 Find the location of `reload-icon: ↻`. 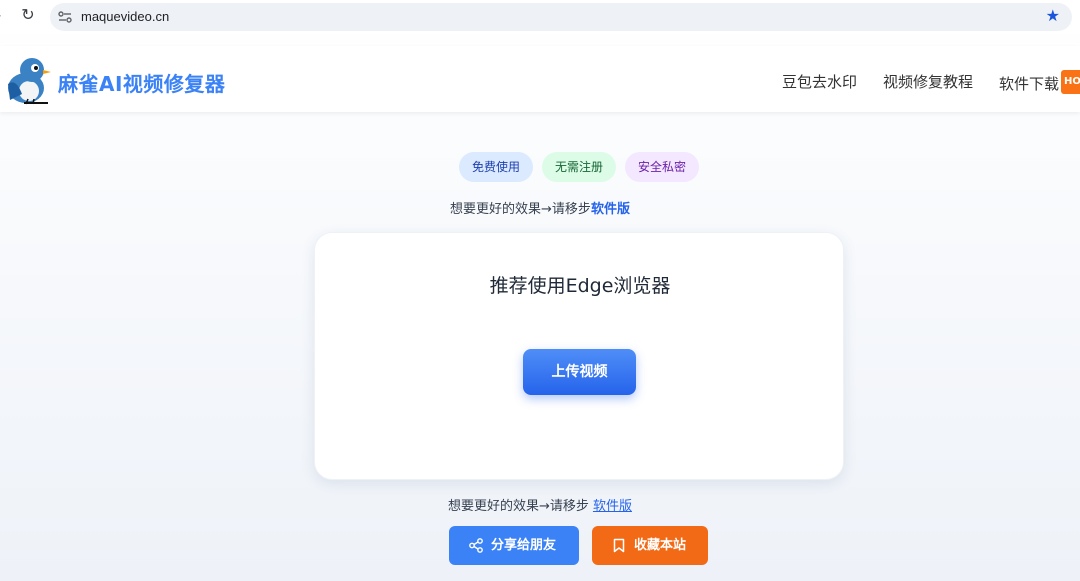

reload-icon: ↻ is located at coordinates (28, 15).